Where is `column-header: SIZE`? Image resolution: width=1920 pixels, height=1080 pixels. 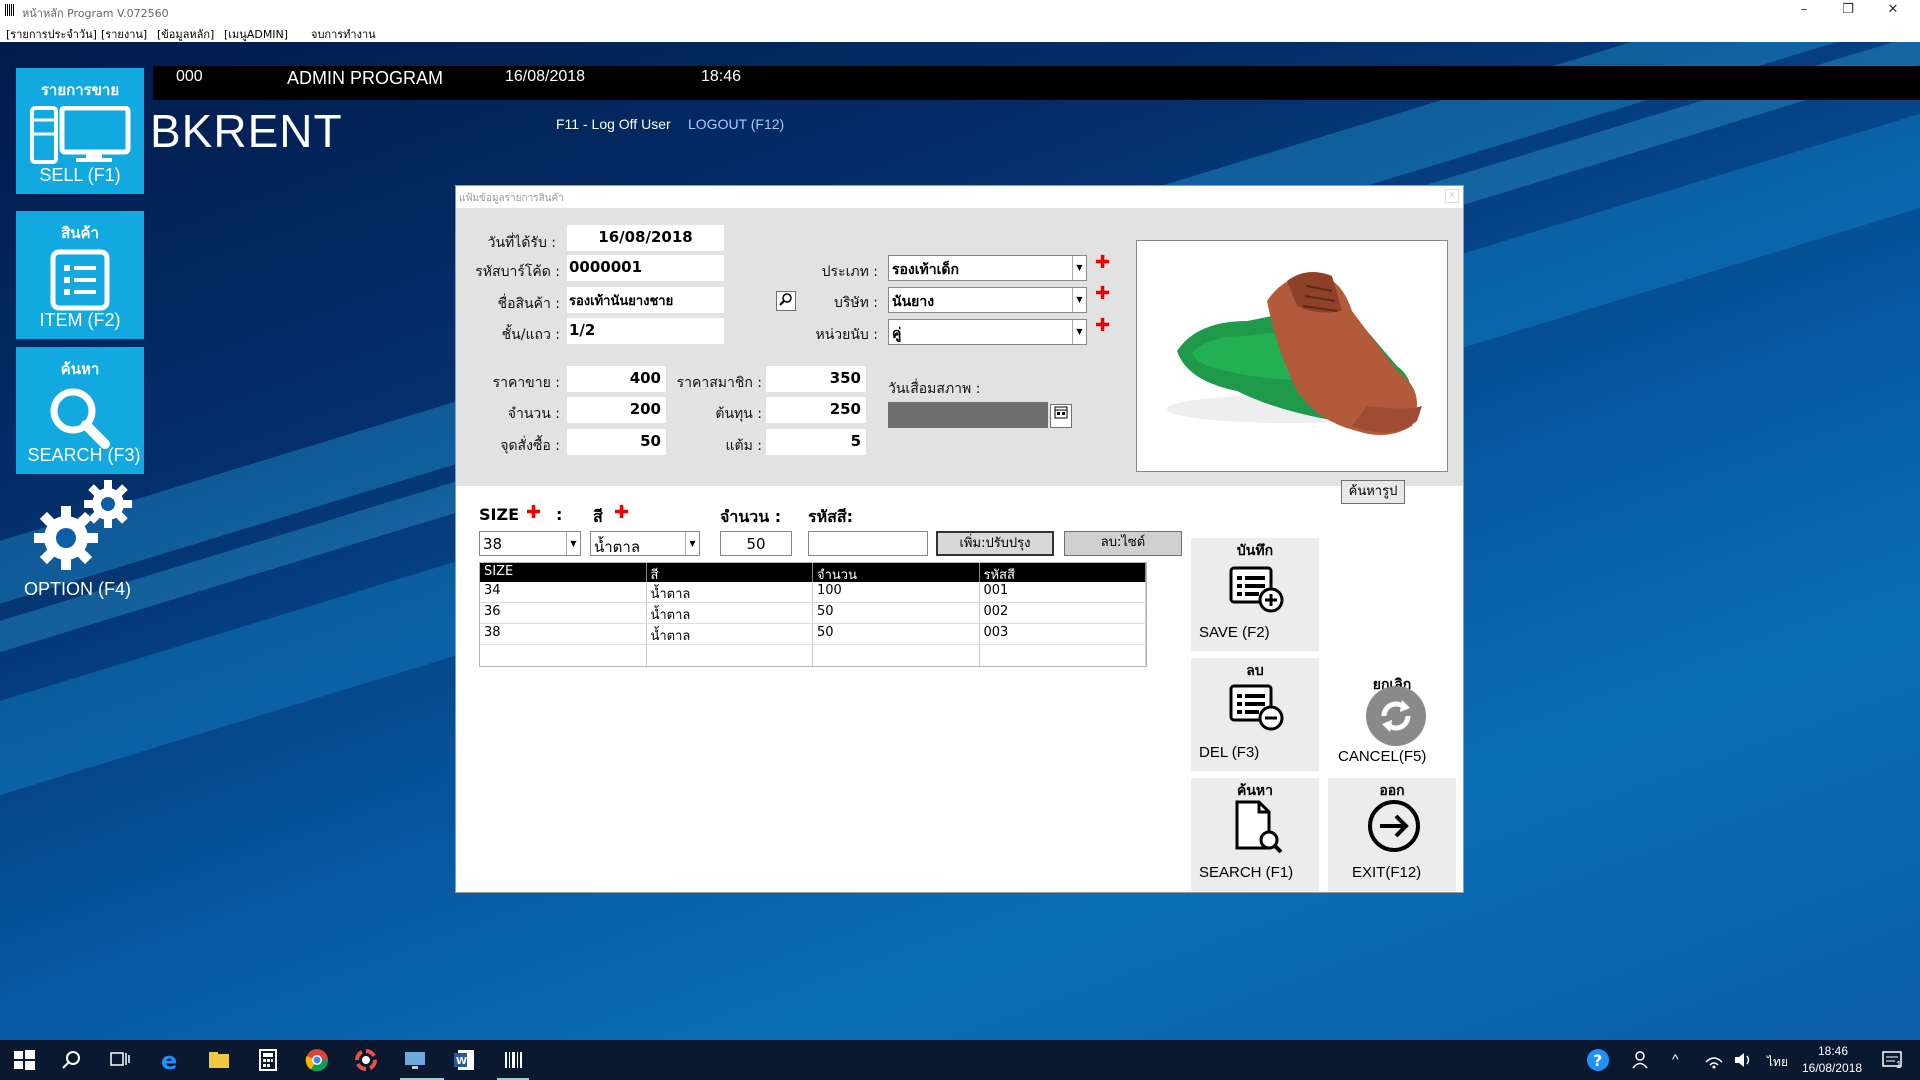 column-header: SIZE is located at coordinates (563, 572).